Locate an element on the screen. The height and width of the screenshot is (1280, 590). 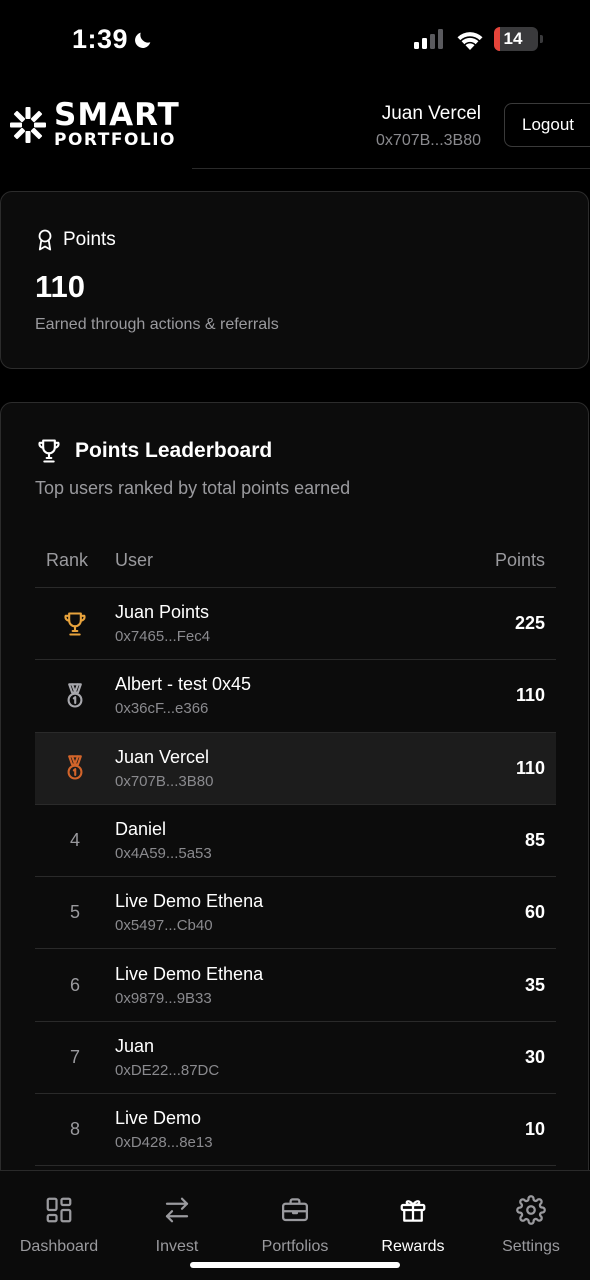
logo-wordmark: SMART PORTFOLIO is located at coordinates (117, 124).